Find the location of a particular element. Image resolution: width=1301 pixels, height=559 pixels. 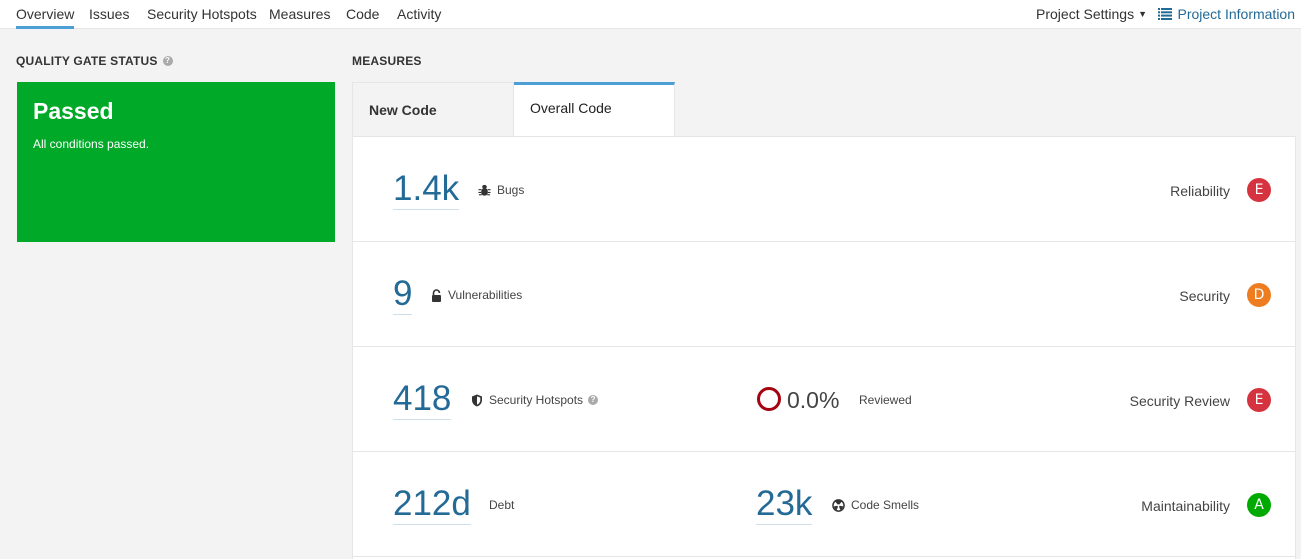

security-label: Security is located at coordinates (1204, 296).